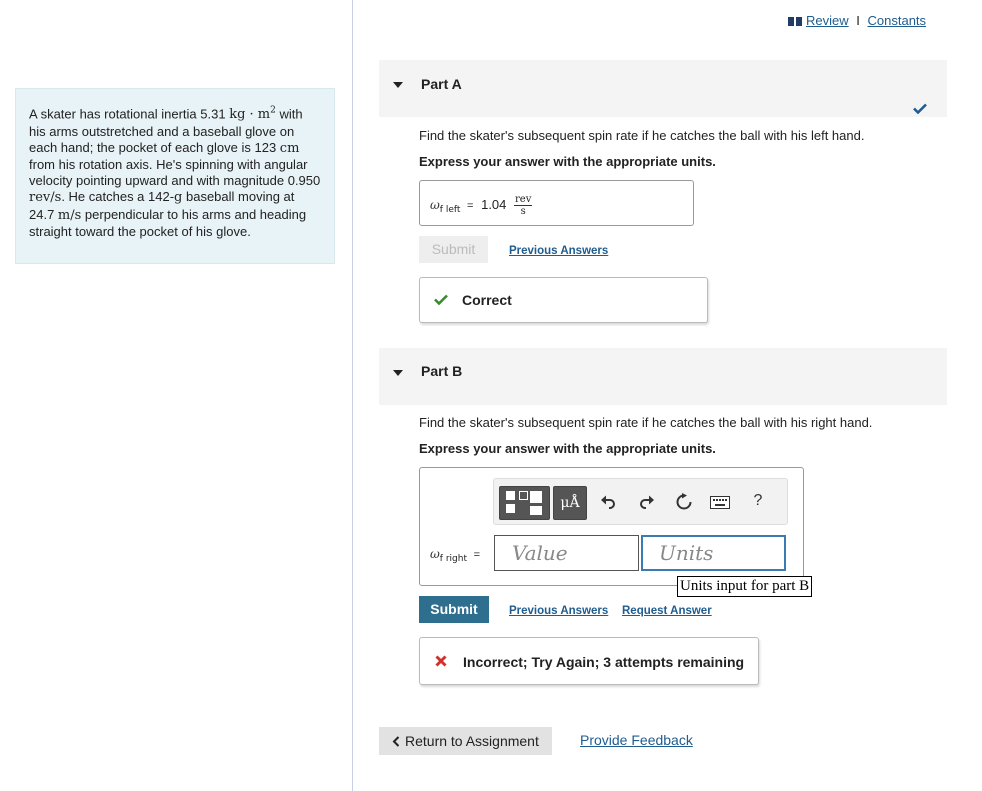 Image resolution: width=982 pixels, height=791 pixels. I want to click on provide-feedback-link: Provide Feedback, so click(636, 740).